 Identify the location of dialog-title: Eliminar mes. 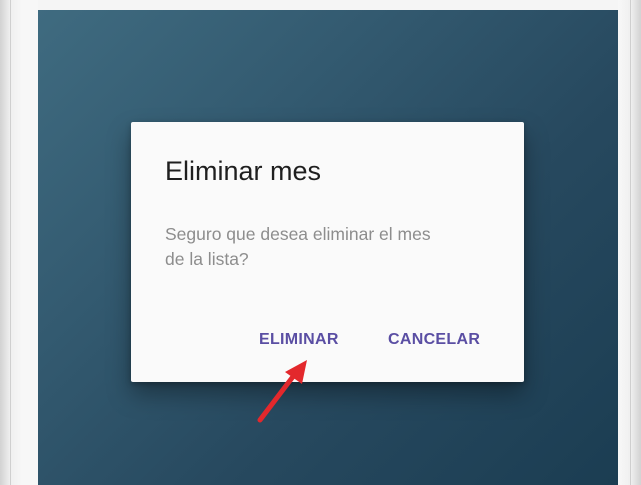
(243, 171).